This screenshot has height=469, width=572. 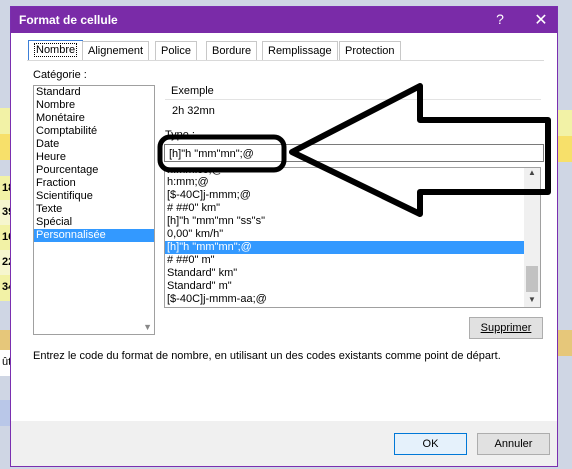 I want to click on type-item: Standard" km", so click(x=352, y=273).